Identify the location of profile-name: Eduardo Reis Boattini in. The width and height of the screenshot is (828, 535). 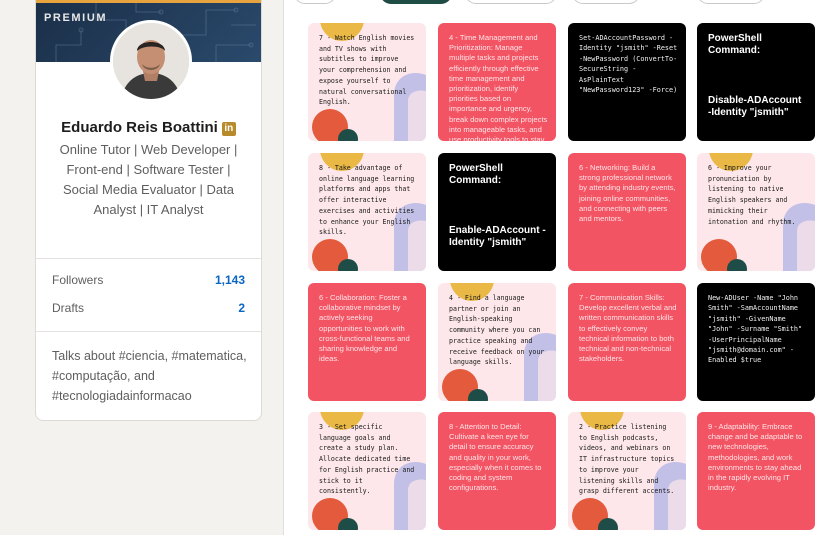
(148, 127).